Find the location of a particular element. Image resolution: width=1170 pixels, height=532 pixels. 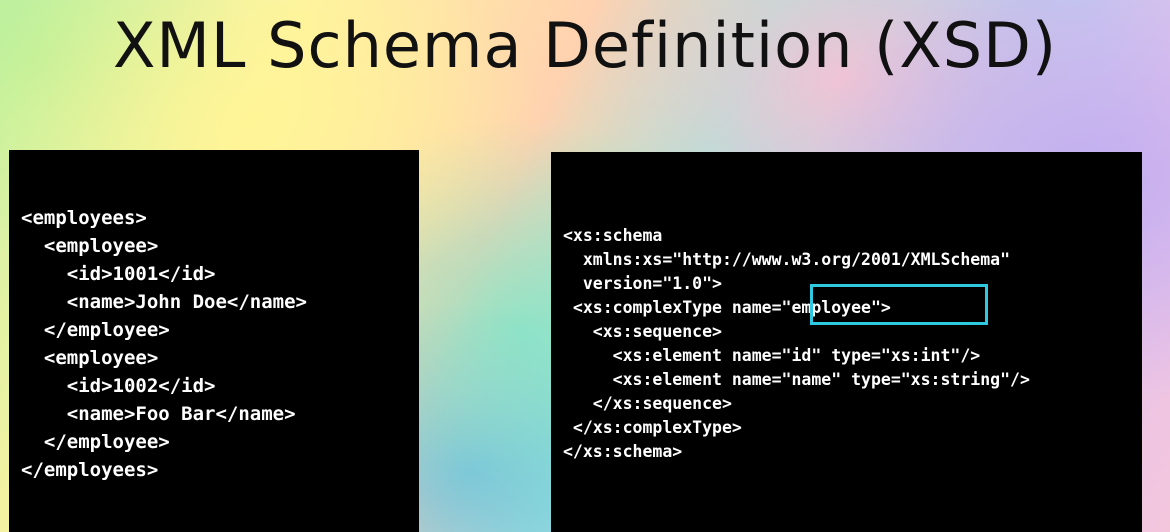

xsd-code-line: </xs:schema> is located at coordinates (623, 451).